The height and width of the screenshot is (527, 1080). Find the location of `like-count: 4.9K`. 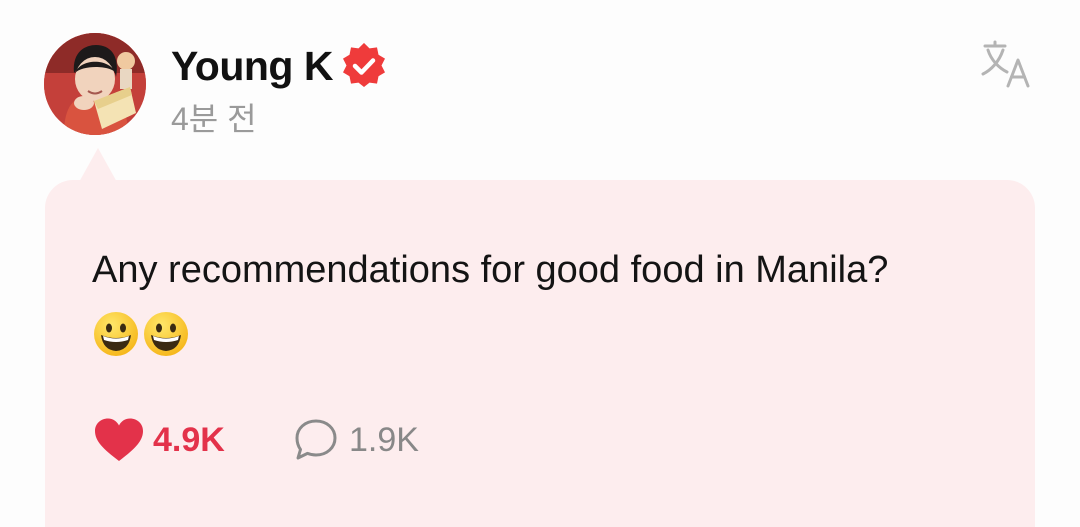

like-count: 4.9K is located at coordinates (189, 440).